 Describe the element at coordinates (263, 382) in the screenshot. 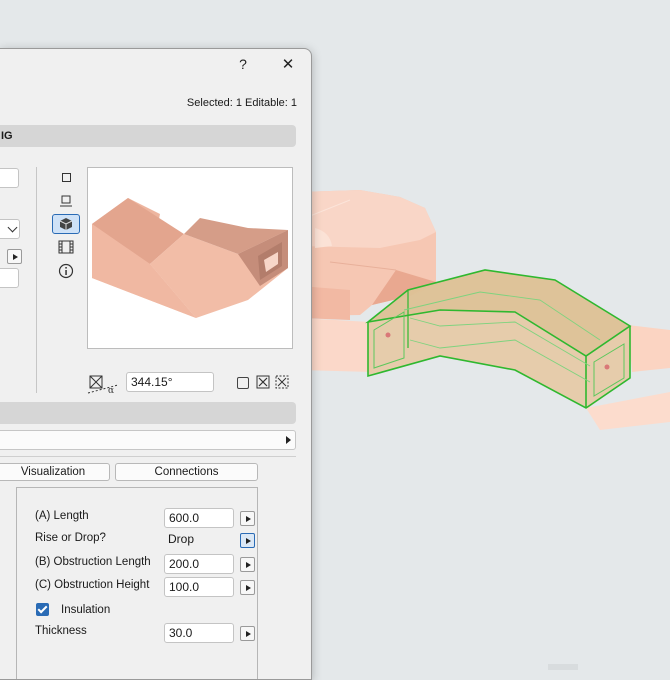

I see `flip-x-icon` at that location.